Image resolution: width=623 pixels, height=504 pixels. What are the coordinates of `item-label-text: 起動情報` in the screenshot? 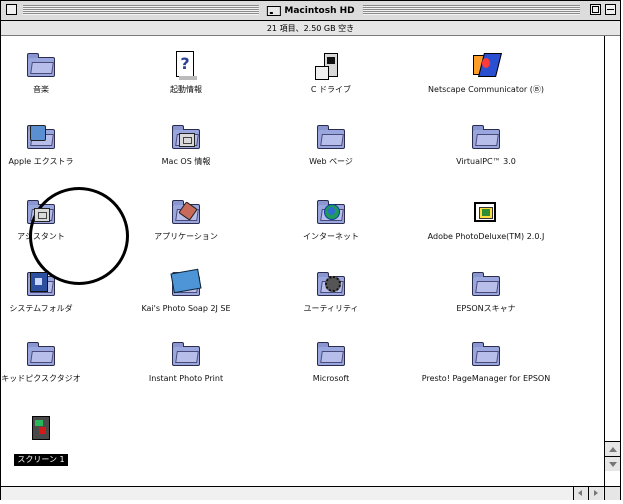 It's located at (186, 89).